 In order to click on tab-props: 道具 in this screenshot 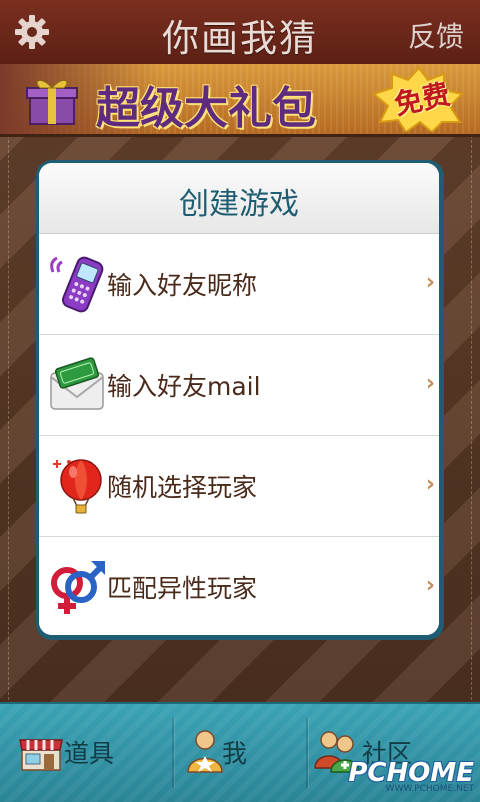, I will do `click(79, 753)`.